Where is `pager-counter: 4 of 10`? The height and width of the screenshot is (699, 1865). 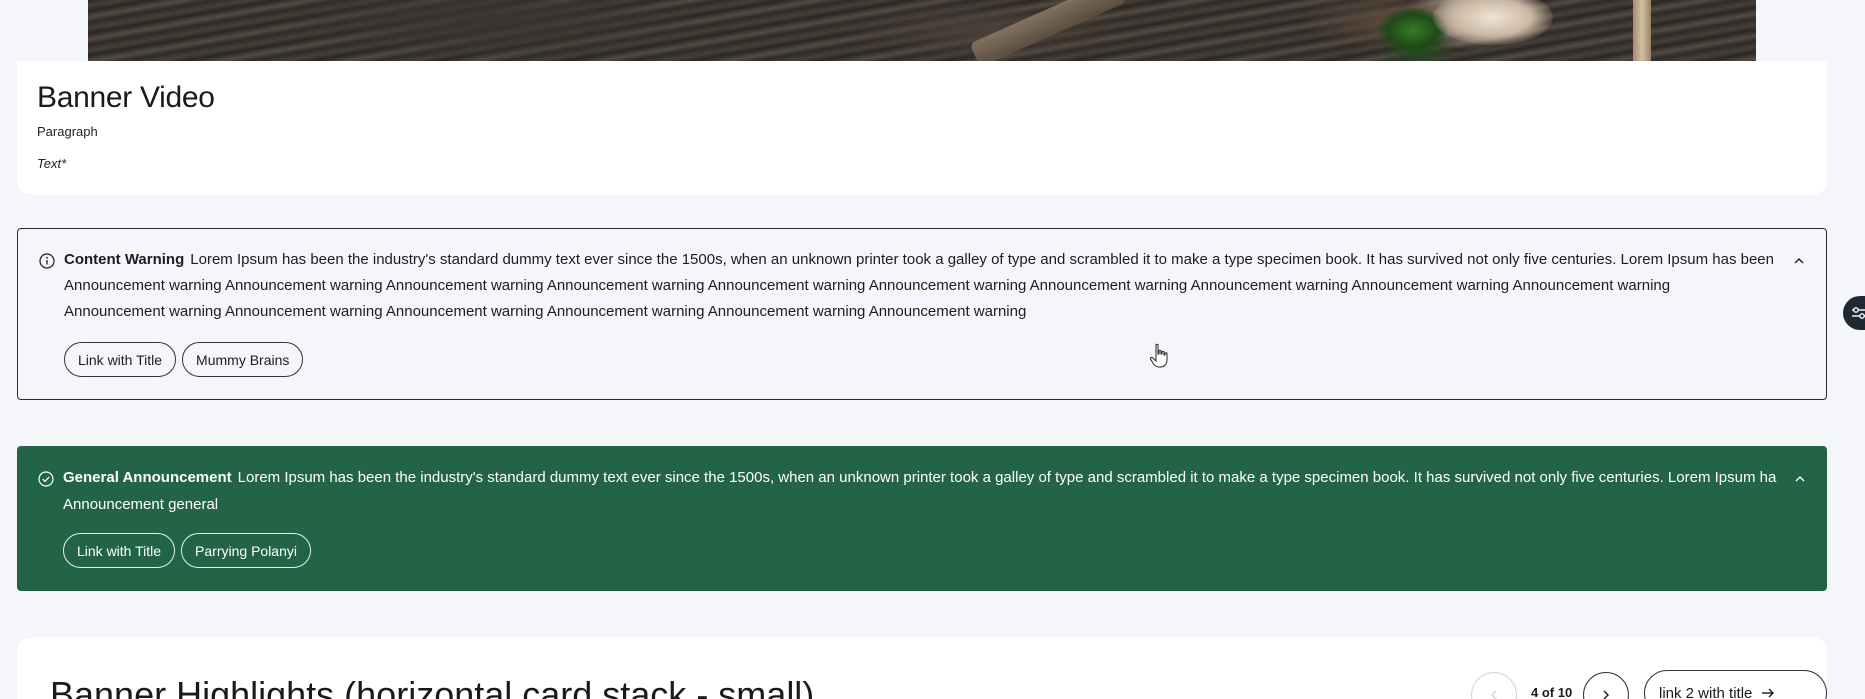 pager-counter: 4 of 10 is located at coordinates (1552, 692).